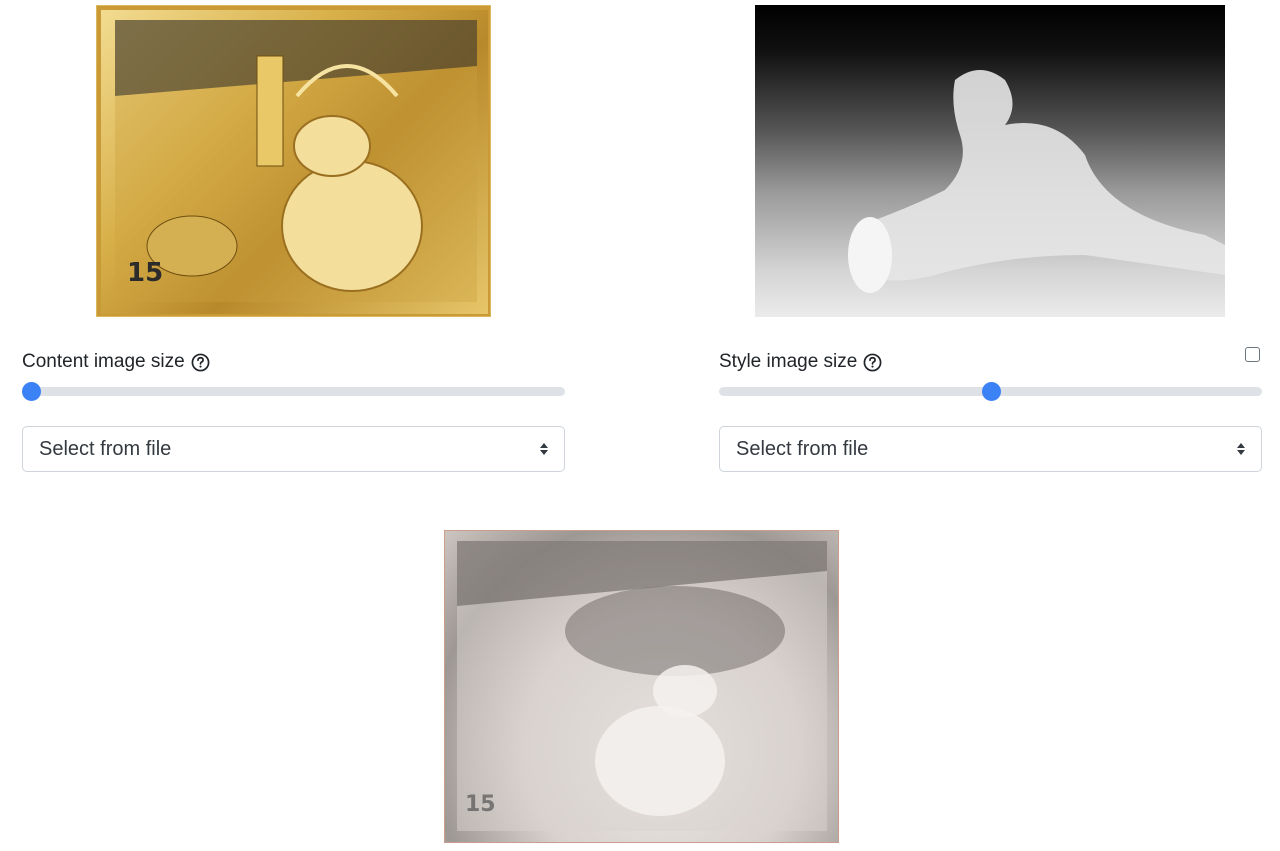 This screenshot has height=851, width=1280. I want to click on style-image-select: Select from file, so click(990, 449).